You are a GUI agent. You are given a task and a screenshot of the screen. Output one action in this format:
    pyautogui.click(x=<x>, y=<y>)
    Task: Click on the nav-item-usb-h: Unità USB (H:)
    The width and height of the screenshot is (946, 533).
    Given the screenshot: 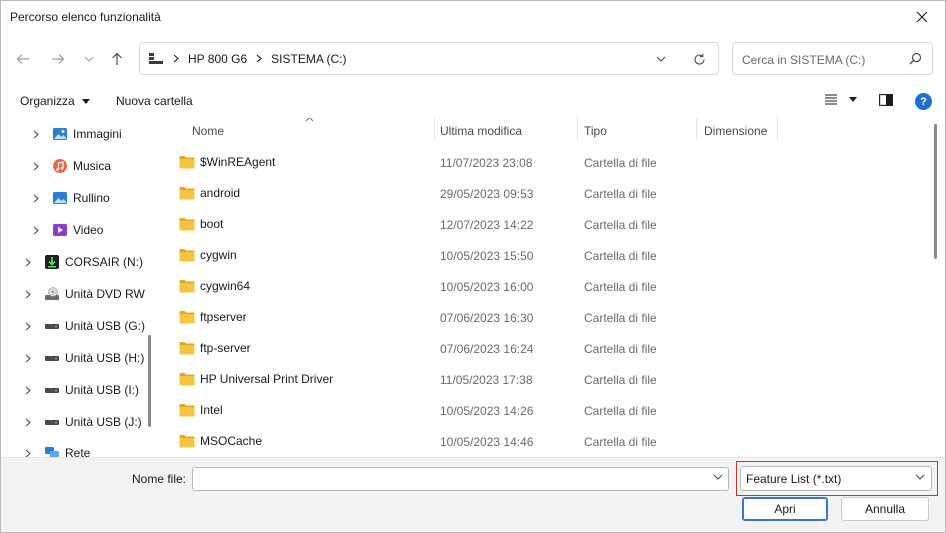 What is the action you would take?
    pyautogui.click(x=83, y=358)
    